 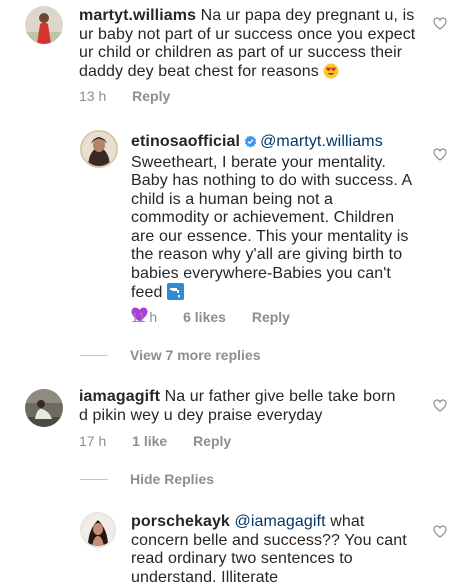 What do you see at coordinates (144, 317) in the screenshot?
I see `timestamp: 11 h` at bounding box center [144, 317].